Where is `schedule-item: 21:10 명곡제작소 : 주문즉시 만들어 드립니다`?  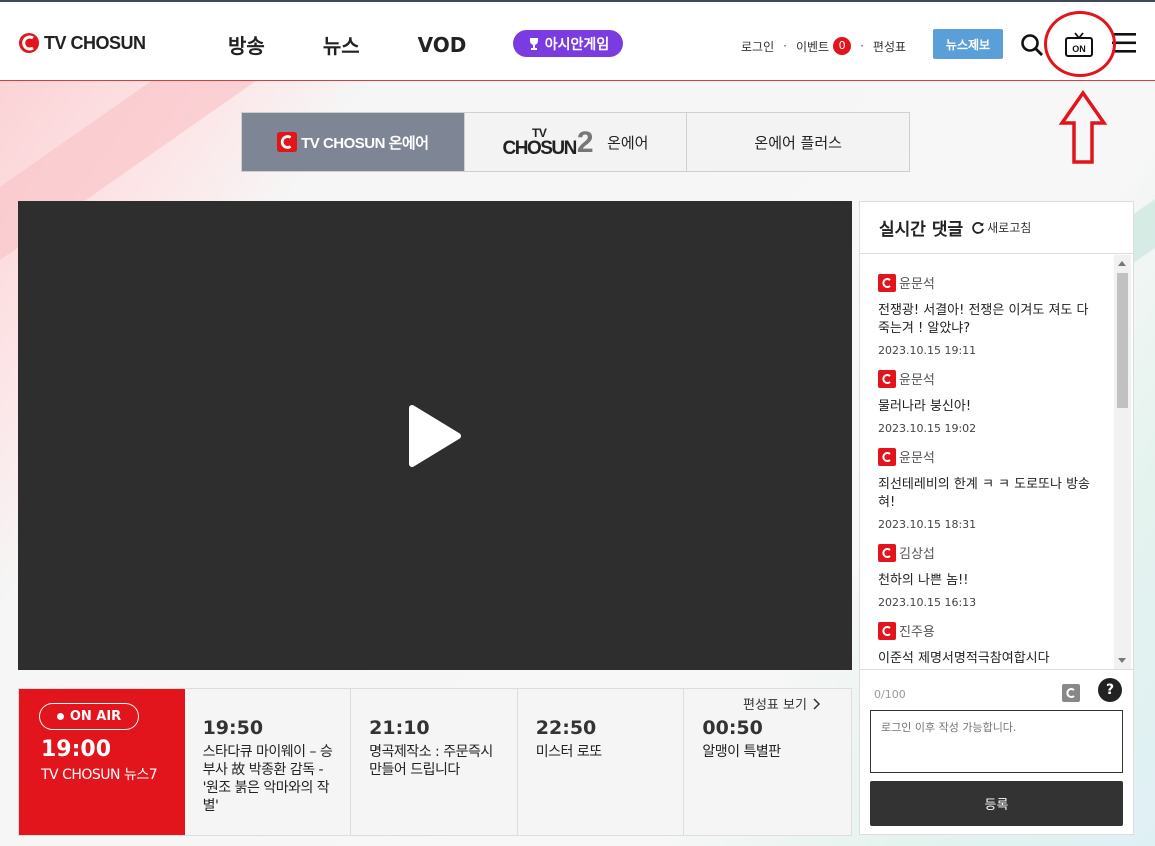
schedule-item: 21:10 명곡제작소 : 주문즉시 만들어 드립니다 is located at coordinates (434, 762).